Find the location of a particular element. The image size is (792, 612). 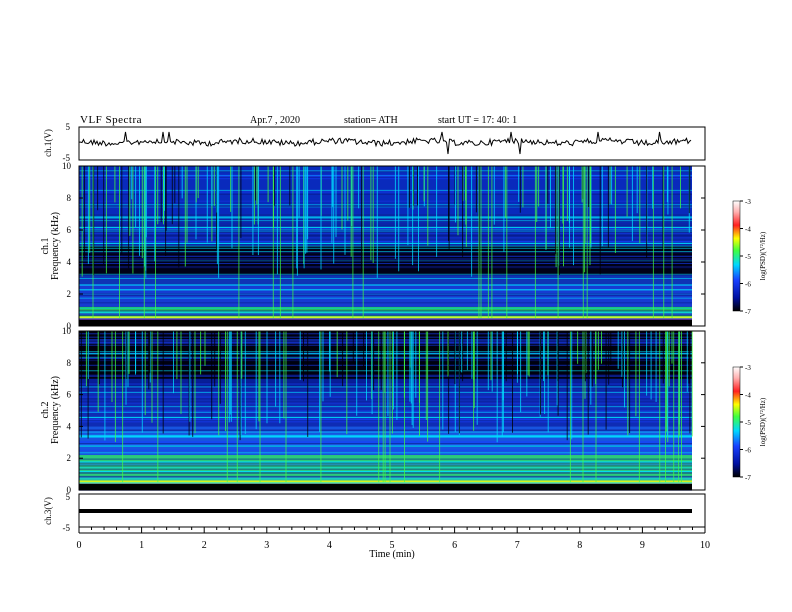

ch3-wave-tick-top: 5 is located at coordinates (68, 497).